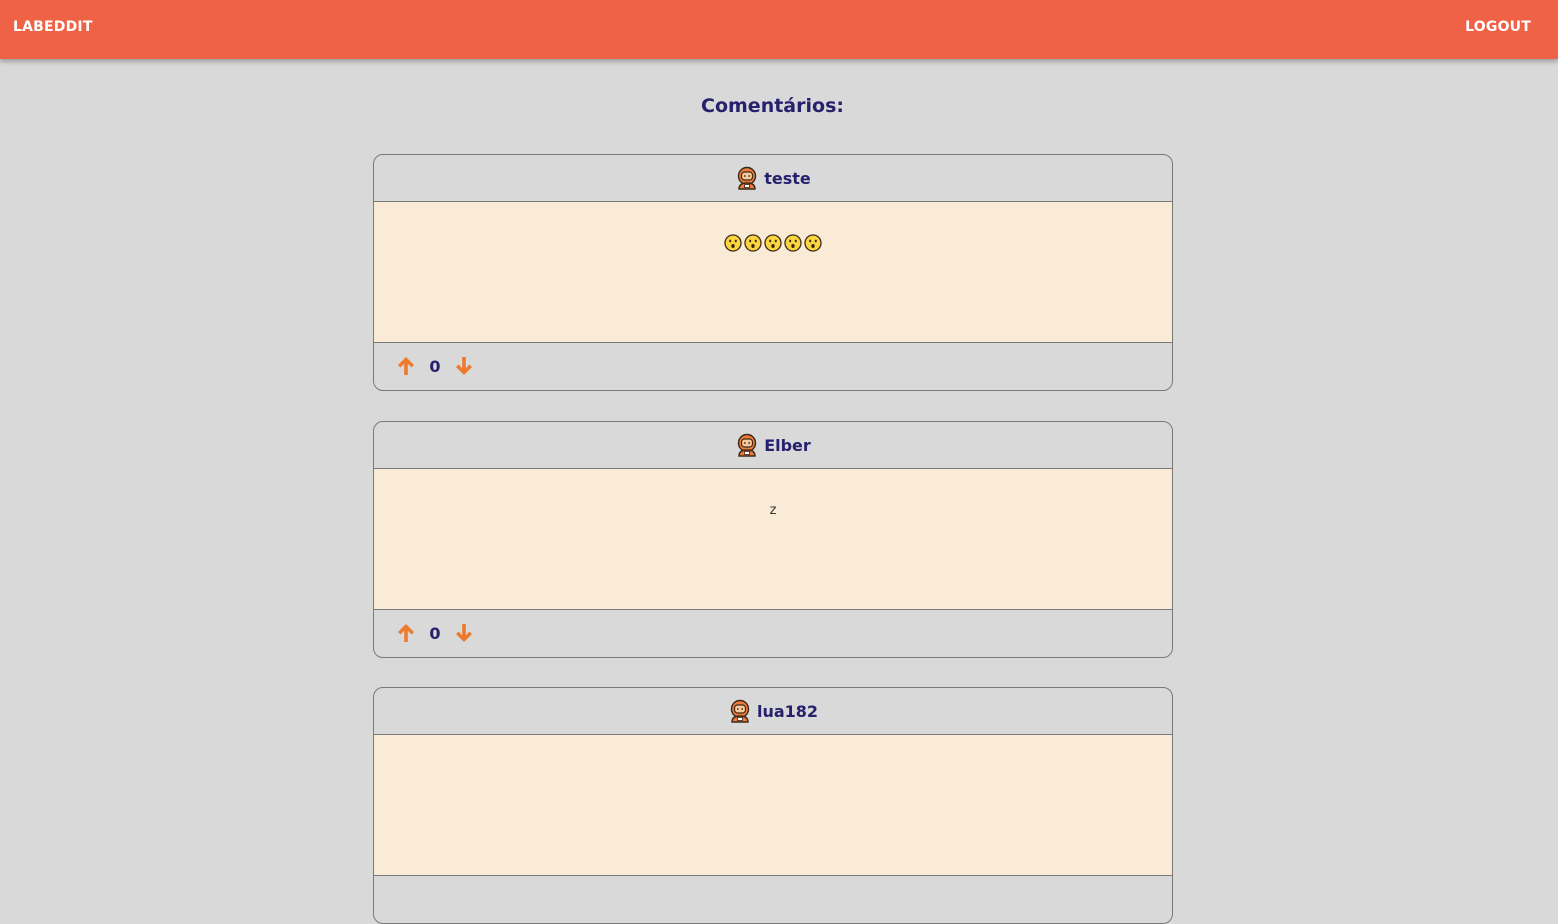 This screenshot has height=924, width=1558. I want to click on comment-header: teste, so click(773, 178).